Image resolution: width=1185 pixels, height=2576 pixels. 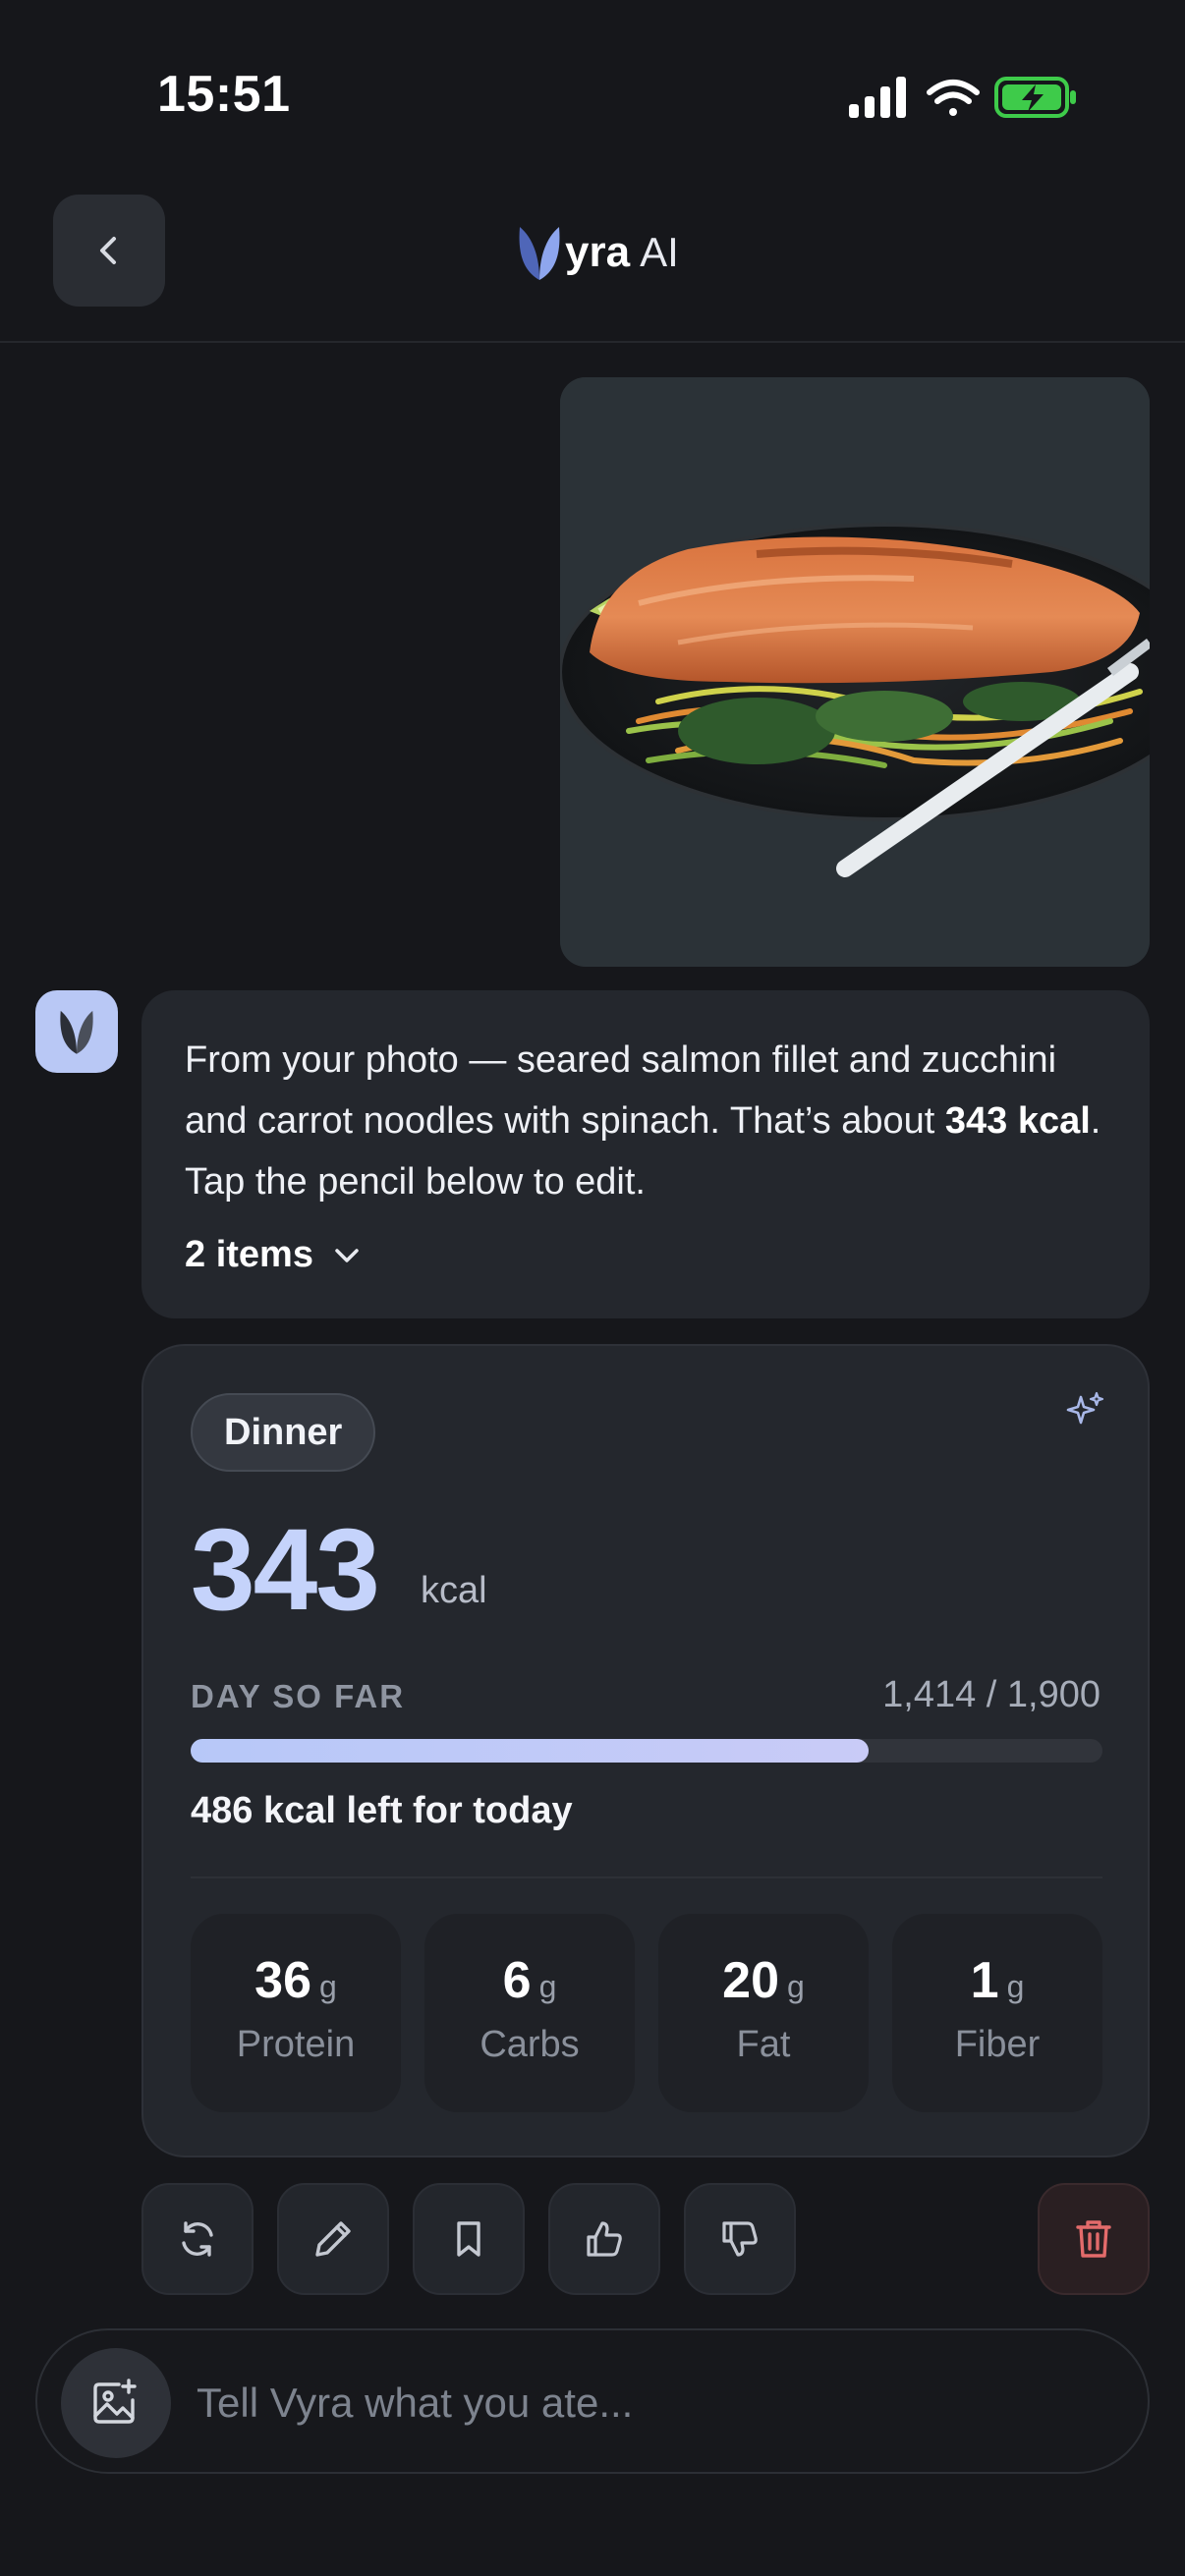 I want to click on regenerate-button, so click(x=198, y=2239).